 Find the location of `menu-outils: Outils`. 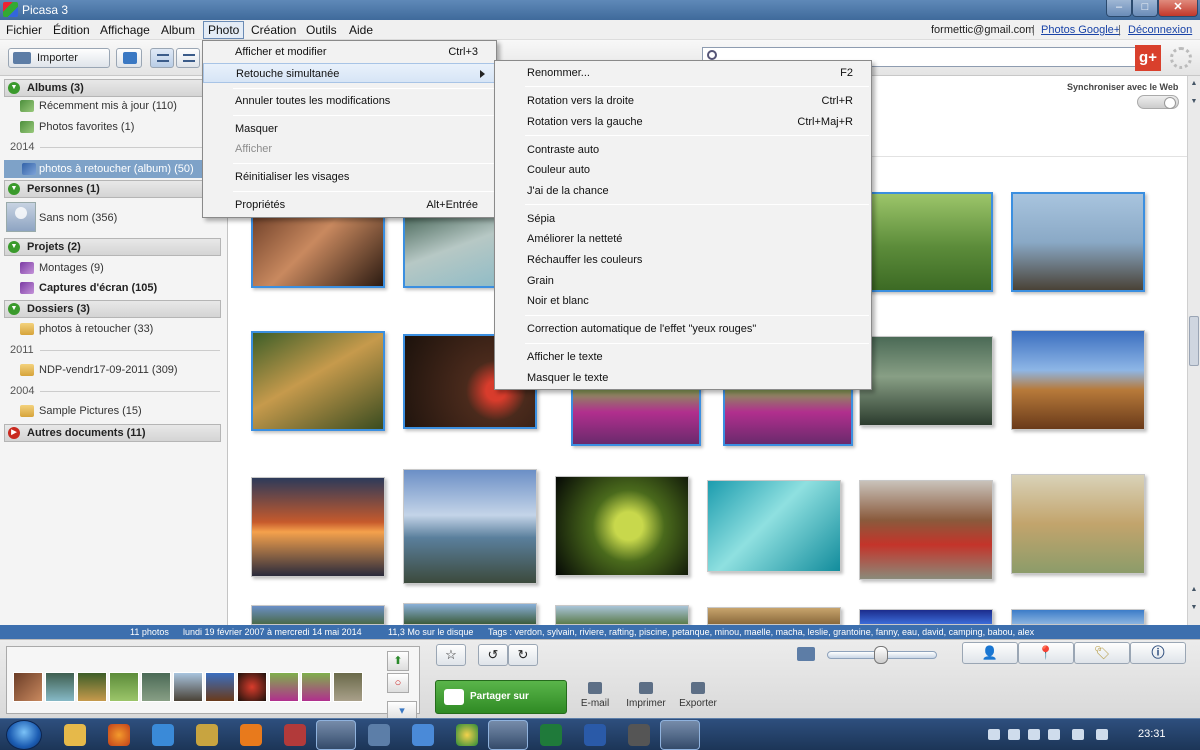

menu-outils: Outils is located at coordinates (321, 30).